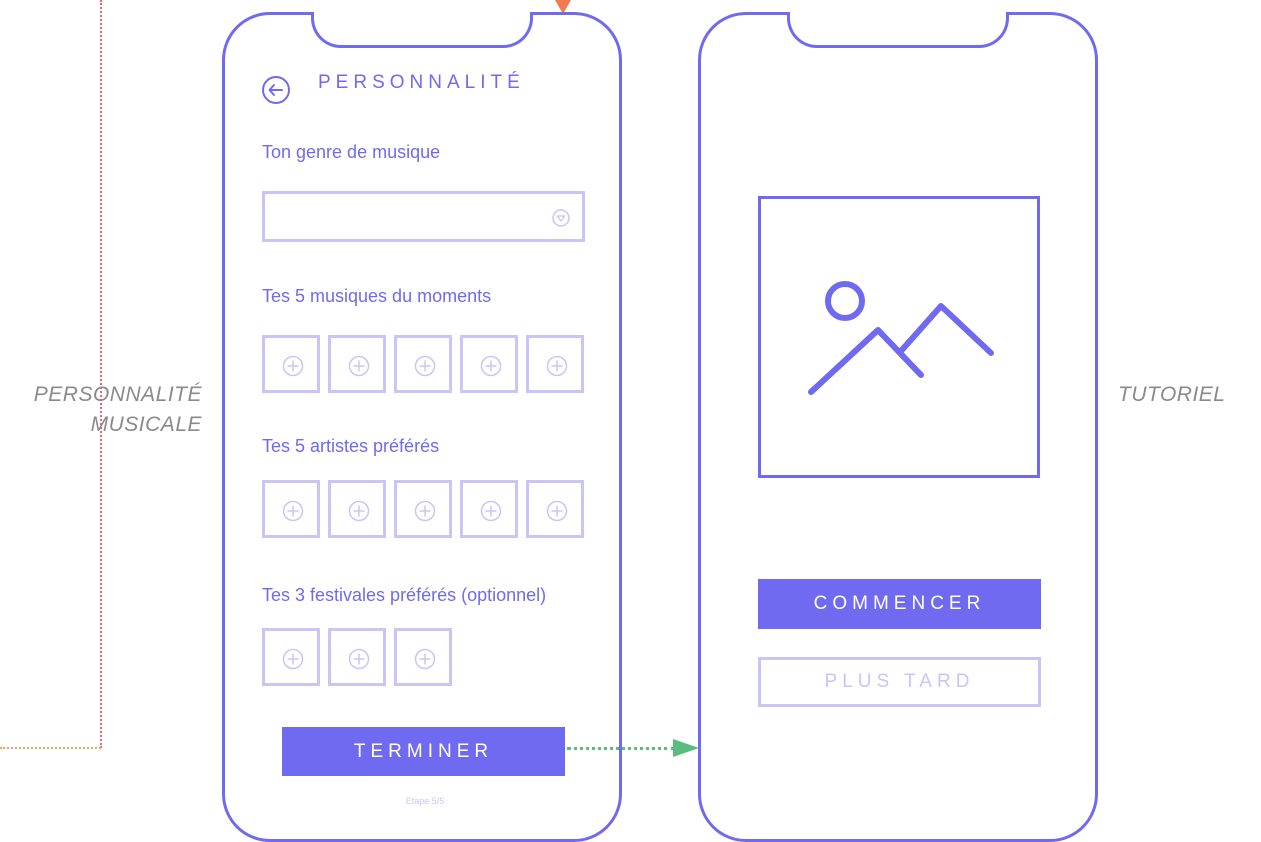 Image resolution: width=1261 pixels, height=842 pixels. I want to click on image-placeholder-icon, so click(901, 338).